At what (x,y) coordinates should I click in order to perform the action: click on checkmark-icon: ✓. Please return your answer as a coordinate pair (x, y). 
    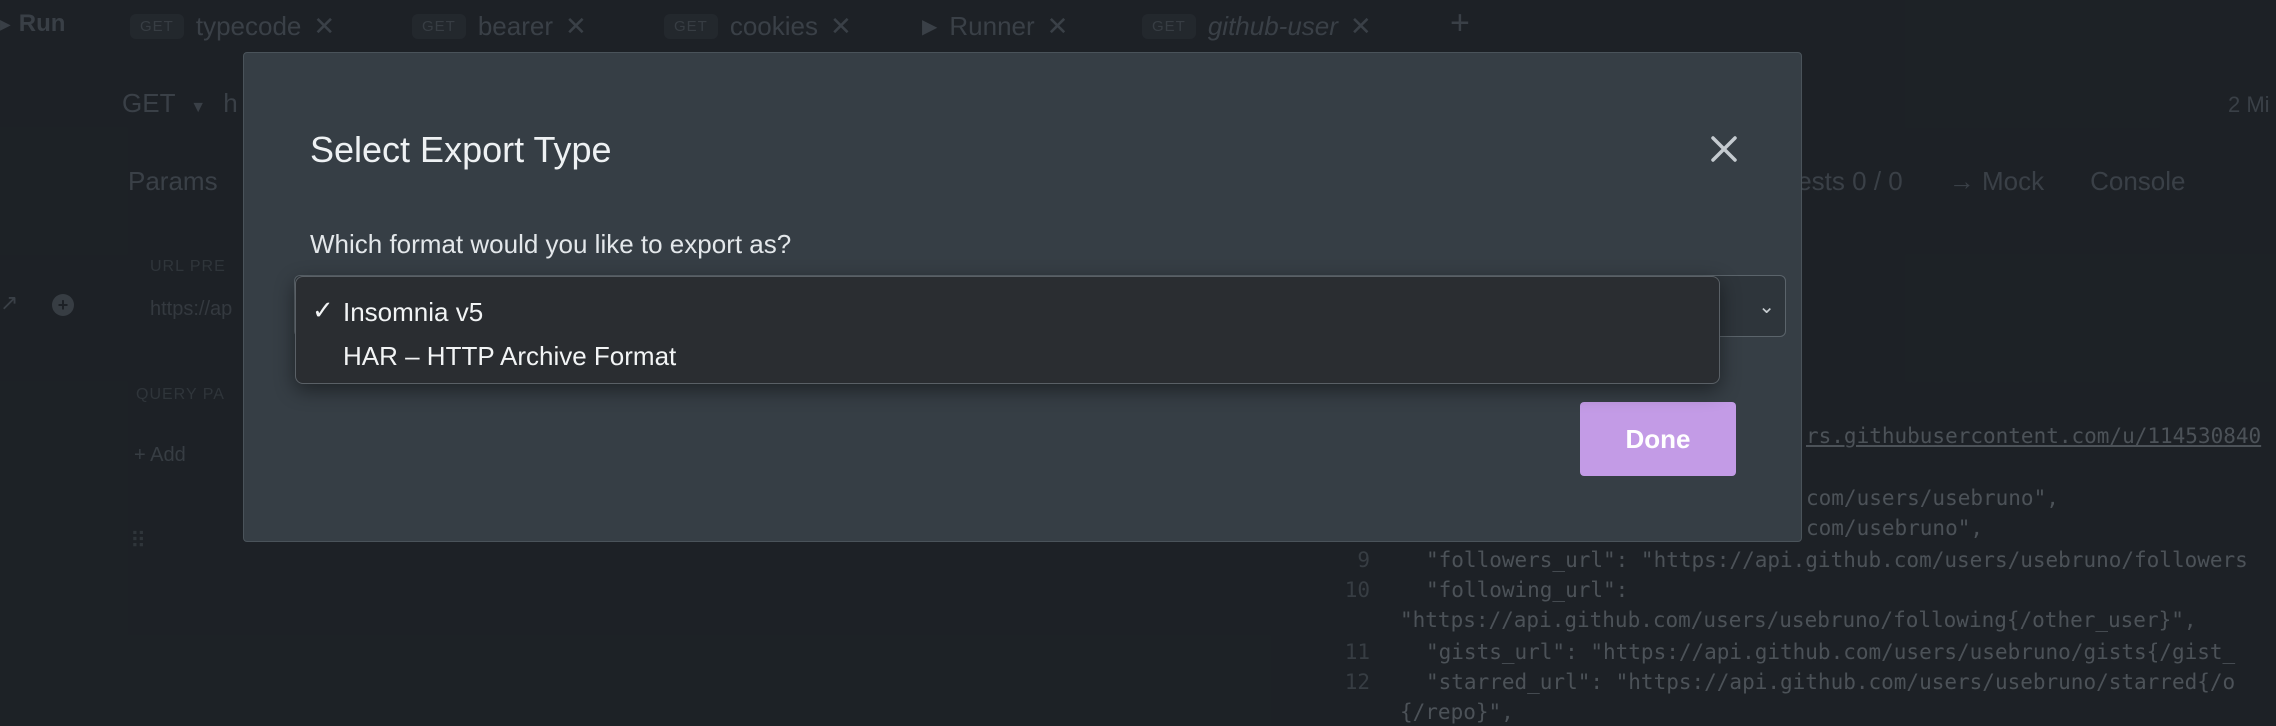
    Looking at the image, I should click on (323, 310).